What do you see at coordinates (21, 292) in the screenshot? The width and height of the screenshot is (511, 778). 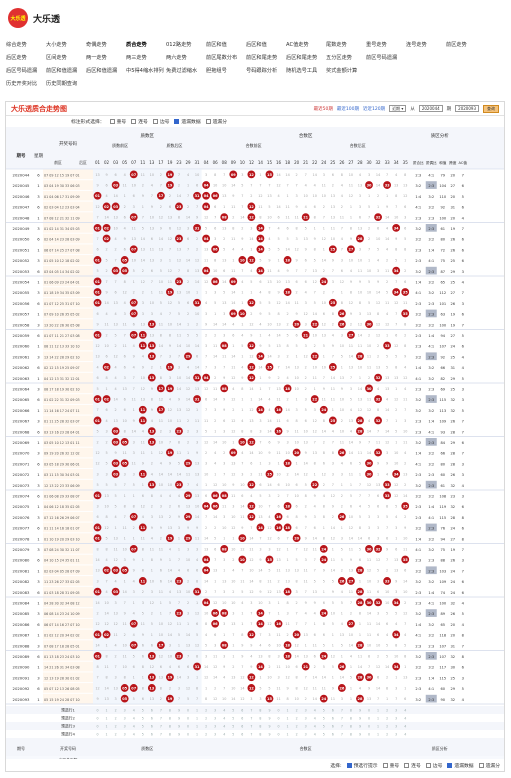 I see `issue-cell: 2020055` at bounding box center [21, 292].